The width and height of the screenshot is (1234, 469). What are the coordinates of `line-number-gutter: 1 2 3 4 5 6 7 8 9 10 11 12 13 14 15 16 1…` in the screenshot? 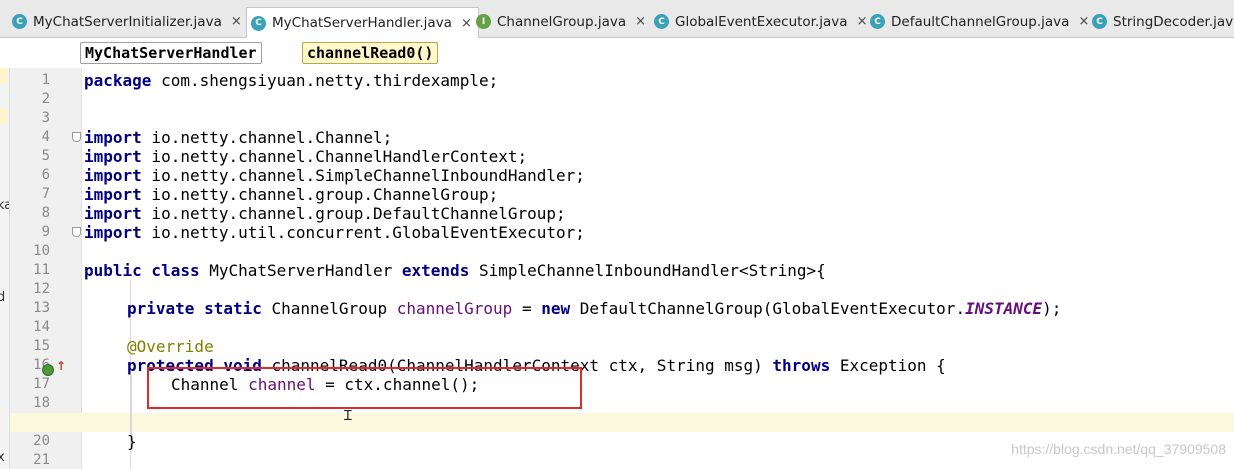 It's located at (46, 268).